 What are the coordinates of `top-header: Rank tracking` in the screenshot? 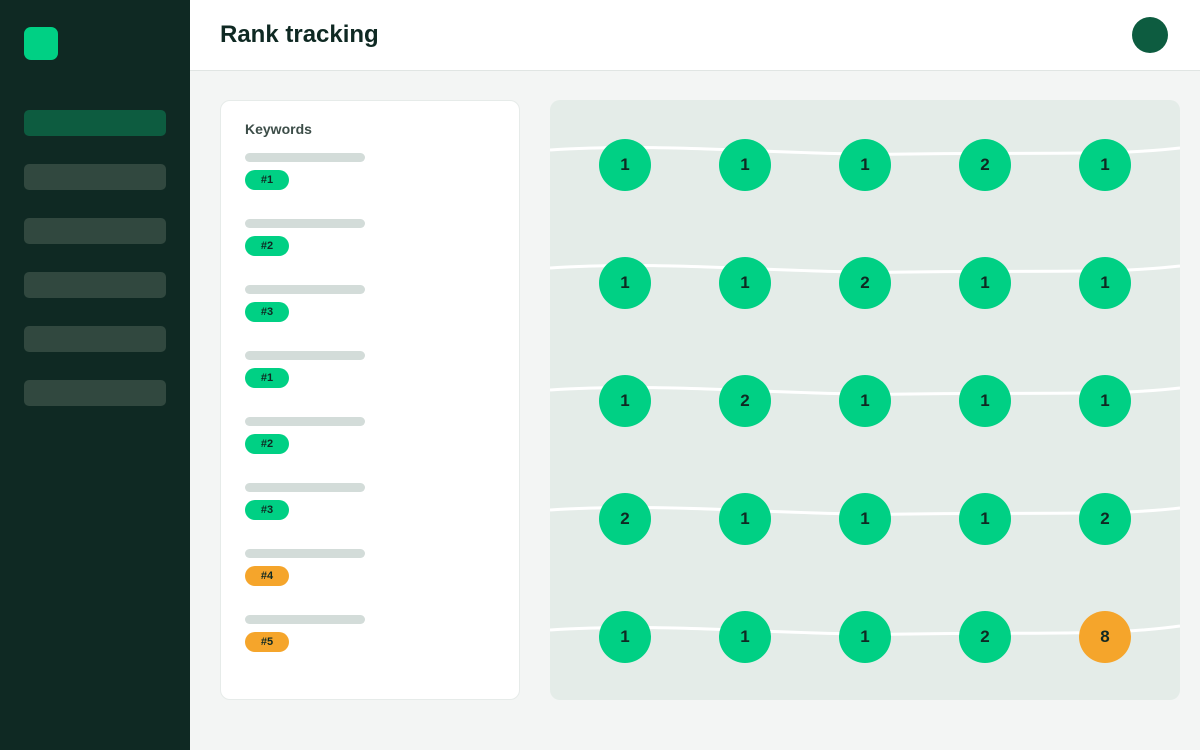 It's located at (695, 35).